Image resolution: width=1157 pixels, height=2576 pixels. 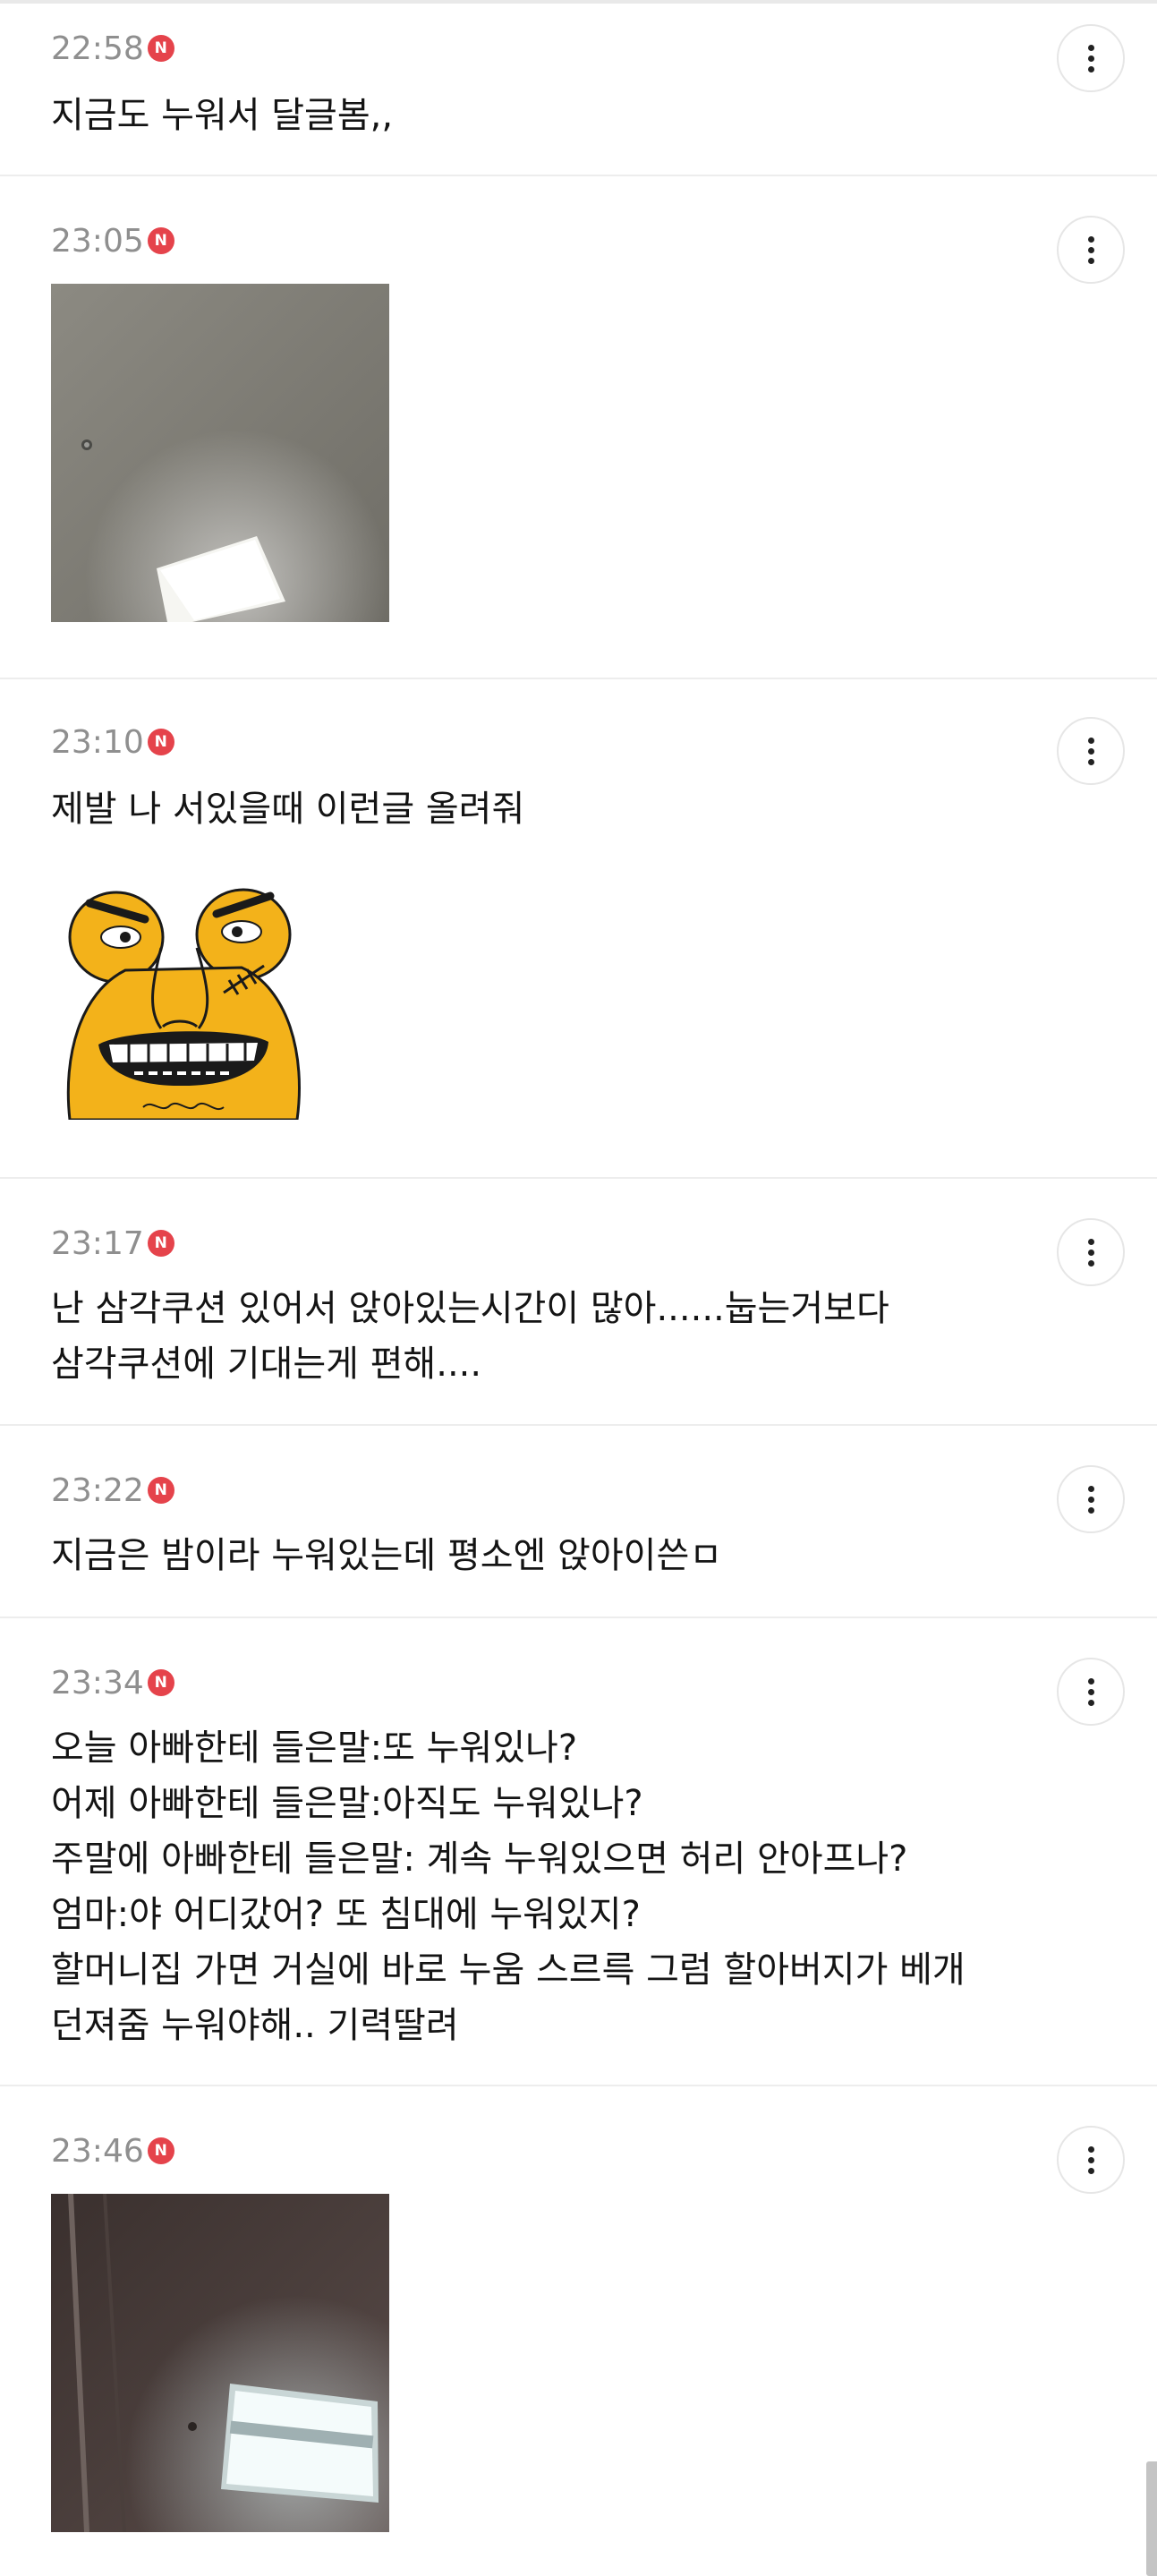 I want to click on comment-meta: 23:10 N, so click(x=112, y=742).